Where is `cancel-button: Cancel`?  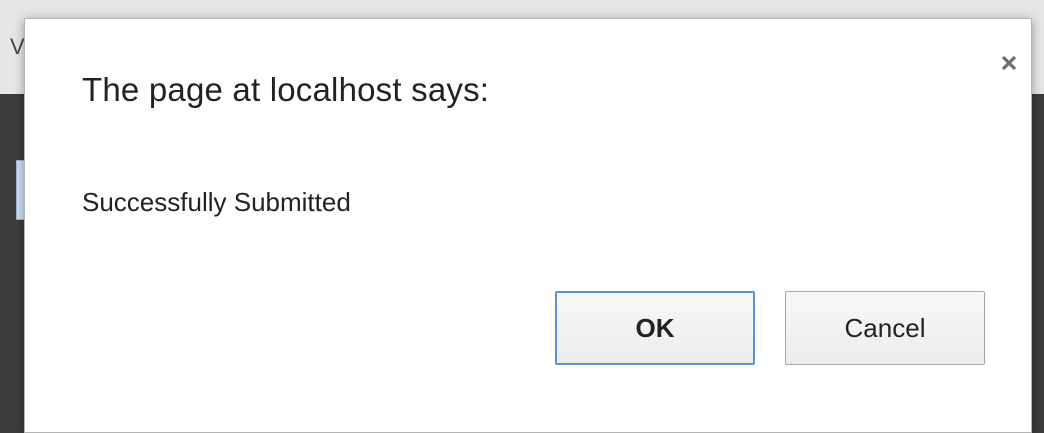
cancel-button: Cancel is located at coordinates (885, 328).